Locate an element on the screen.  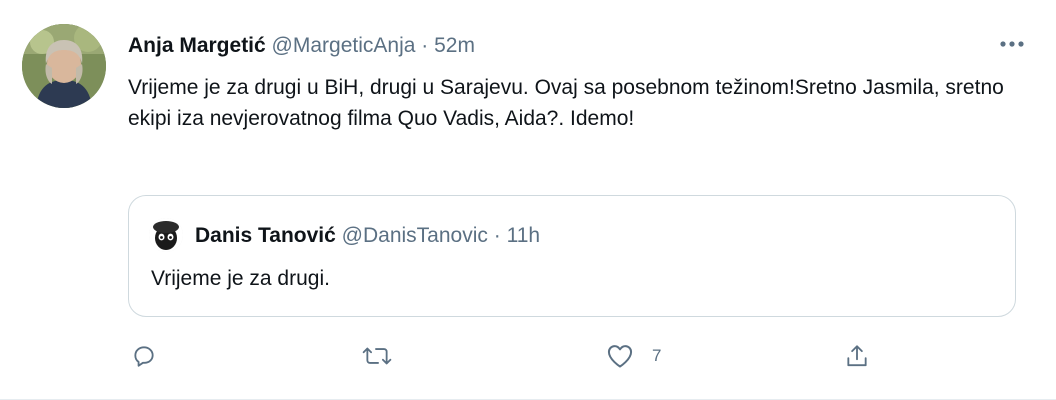
heart-icon is located at coordinates (620, 356).